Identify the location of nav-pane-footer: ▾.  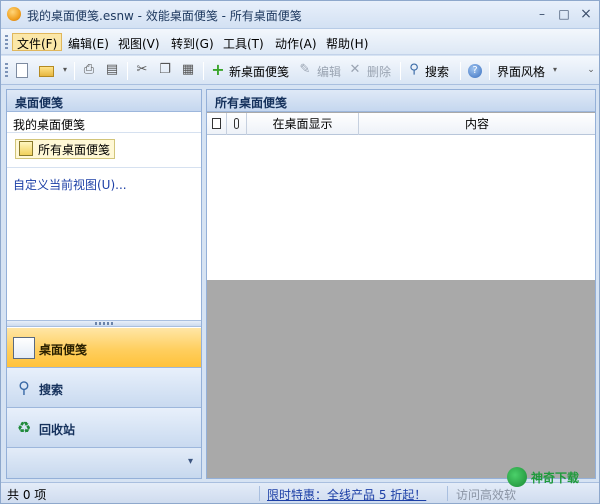
(104, 463).